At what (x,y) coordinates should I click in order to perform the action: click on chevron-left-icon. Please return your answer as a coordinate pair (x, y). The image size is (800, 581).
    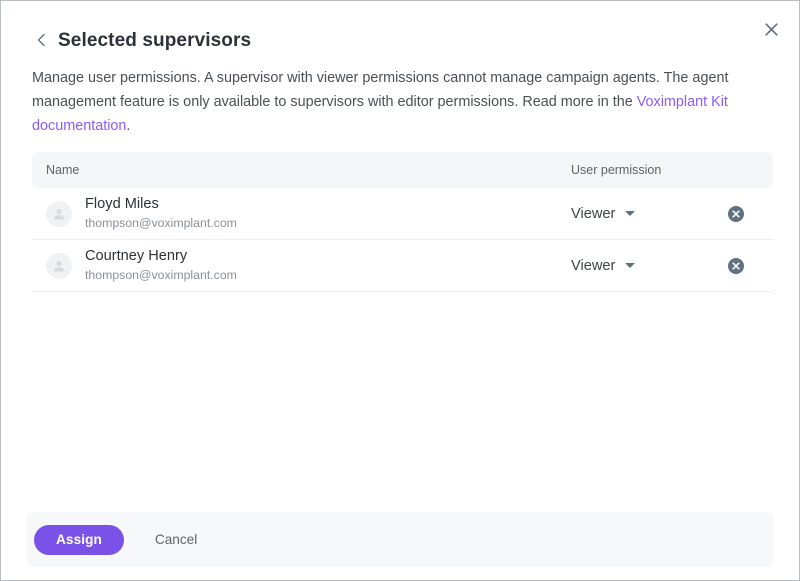
    Looking at the image, I should click on (42, 40).